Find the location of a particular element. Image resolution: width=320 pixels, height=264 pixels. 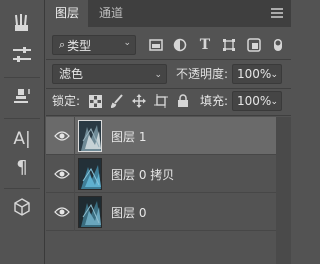

lock-image-pixels-icon is located at coordinates (117, 101).